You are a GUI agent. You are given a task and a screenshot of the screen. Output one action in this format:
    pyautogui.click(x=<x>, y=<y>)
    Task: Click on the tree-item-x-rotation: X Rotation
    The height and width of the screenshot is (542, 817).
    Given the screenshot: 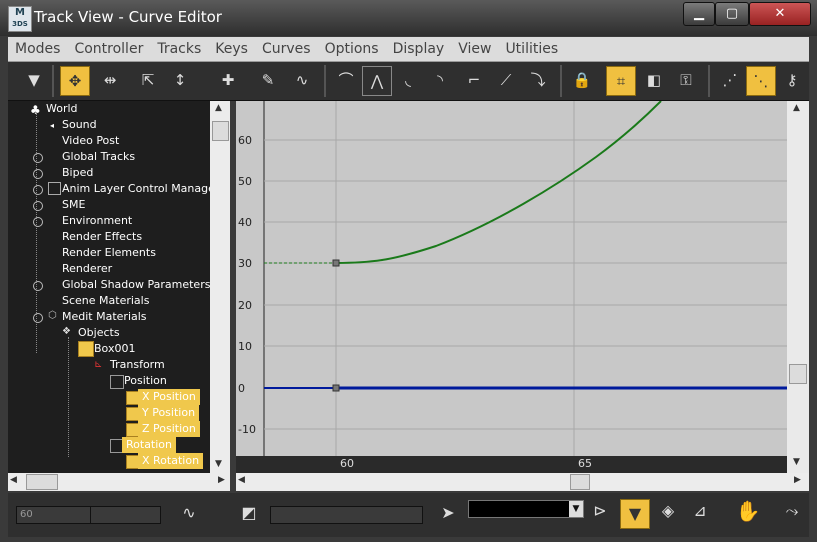 What is the action you would take?
    pyautogui.click(x=171, y=461)
    